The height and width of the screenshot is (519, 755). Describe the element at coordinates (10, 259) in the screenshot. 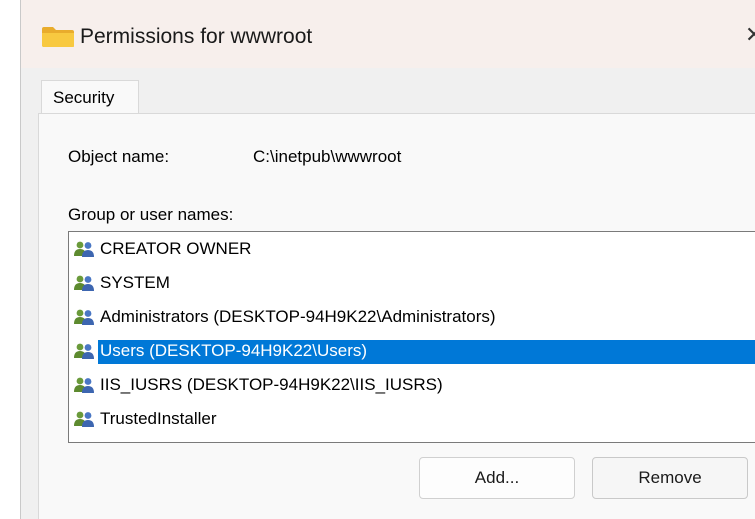

I see `background-window-edge` at that location.